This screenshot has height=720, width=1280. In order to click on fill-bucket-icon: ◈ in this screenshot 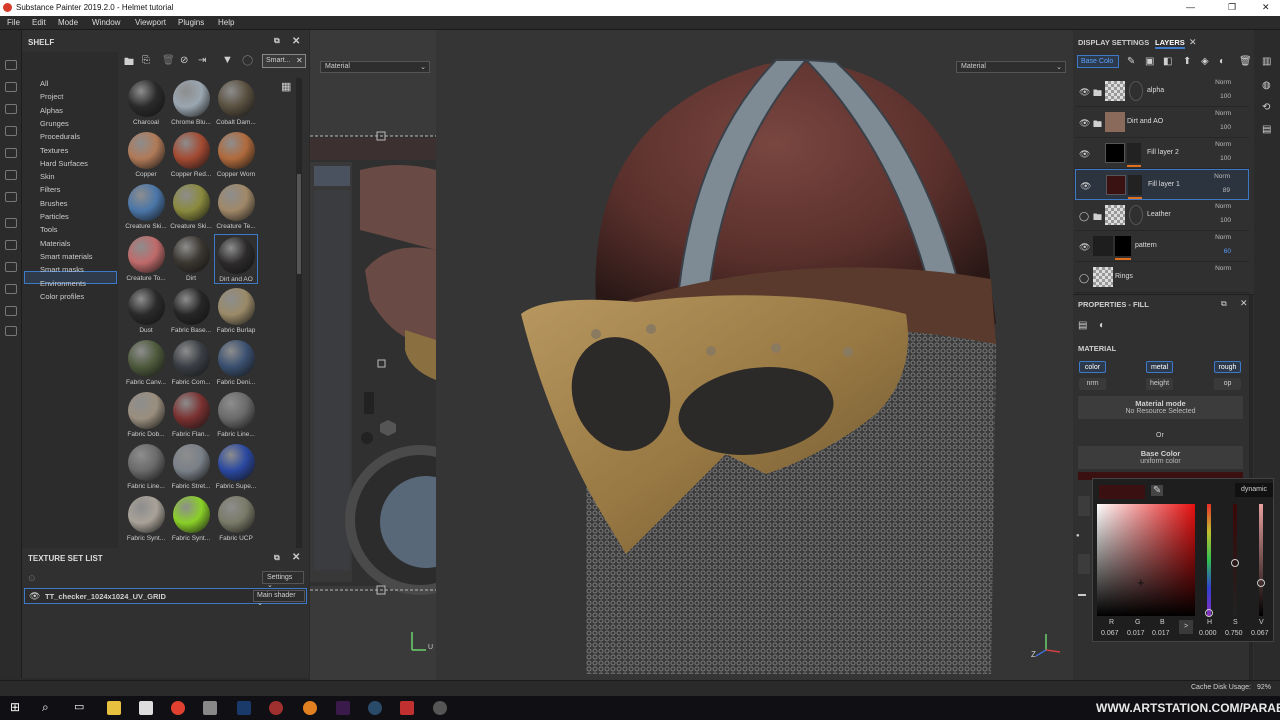, I will do `click(1205, 61)`.